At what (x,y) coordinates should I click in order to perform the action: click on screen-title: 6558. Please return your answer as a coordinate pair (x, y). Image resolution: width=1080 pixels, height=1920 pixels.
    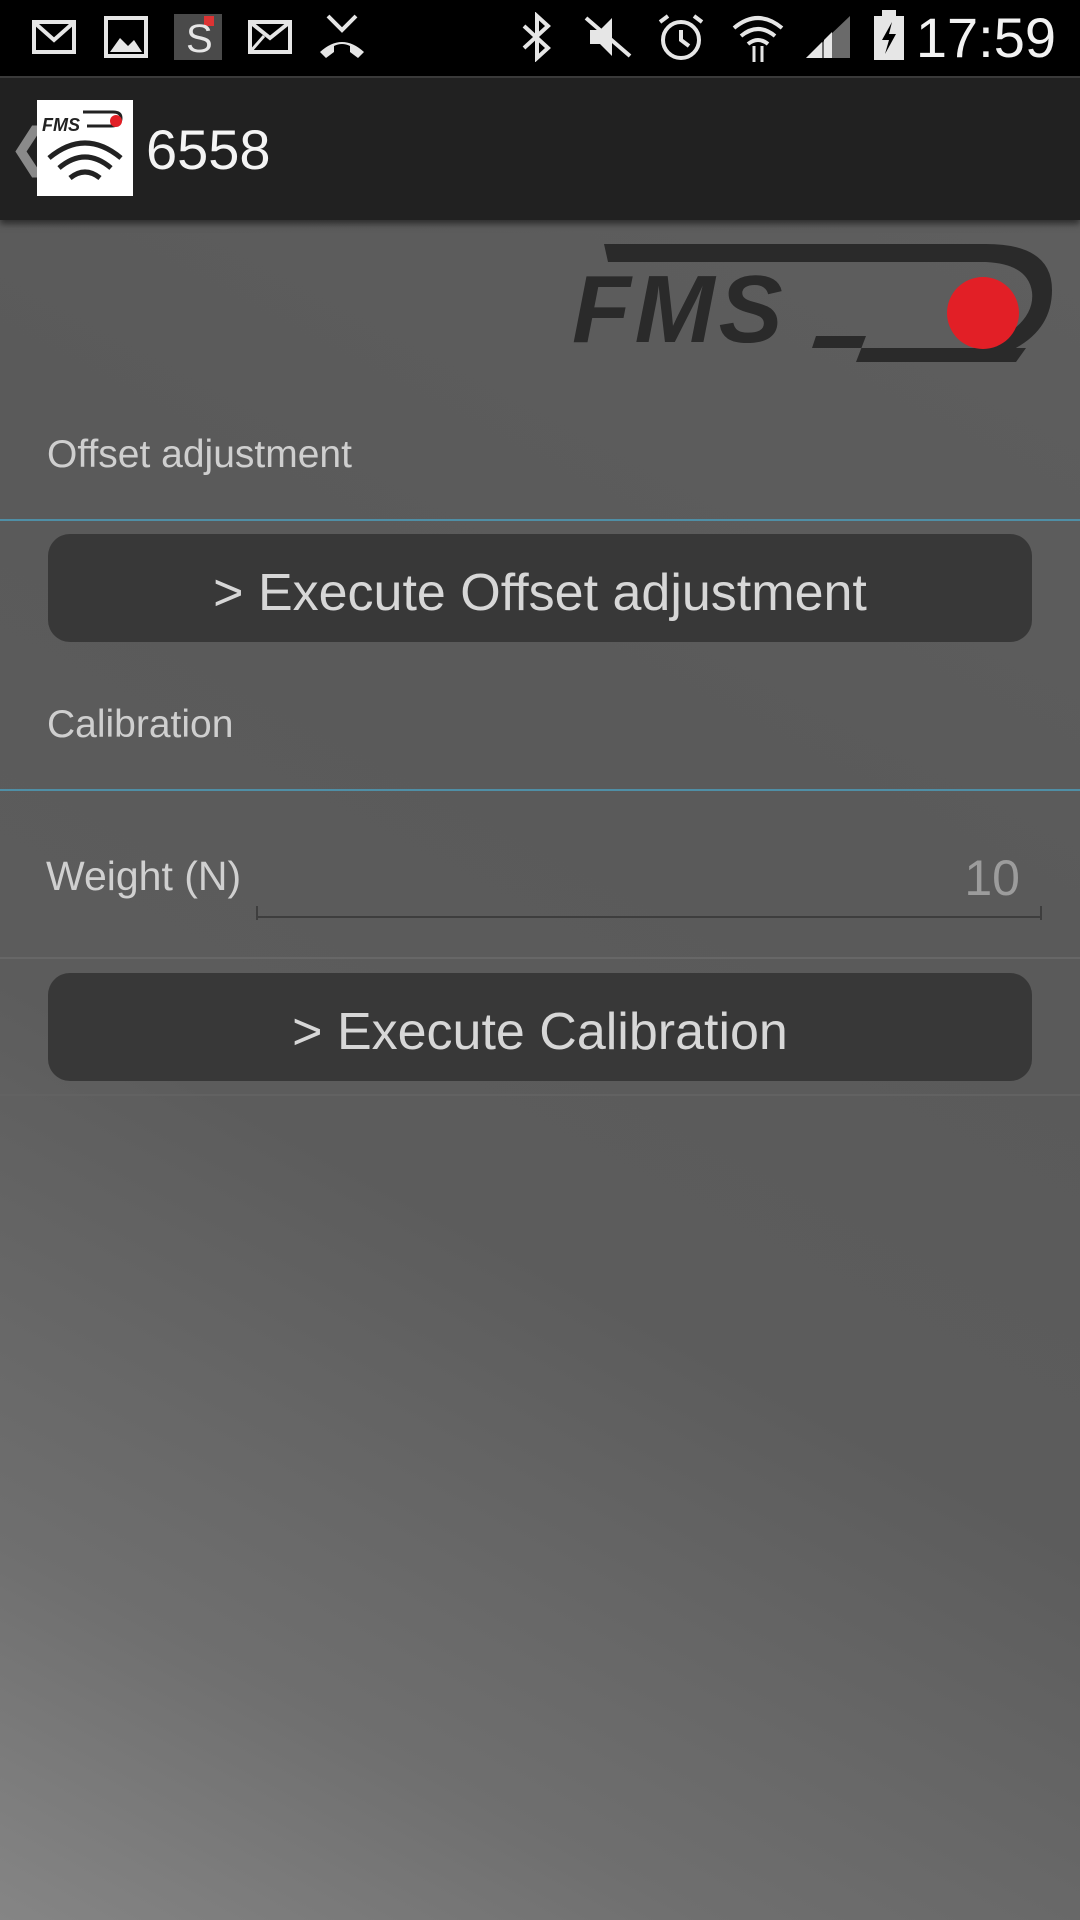
    Looking at the image, I should click on (208, 149).